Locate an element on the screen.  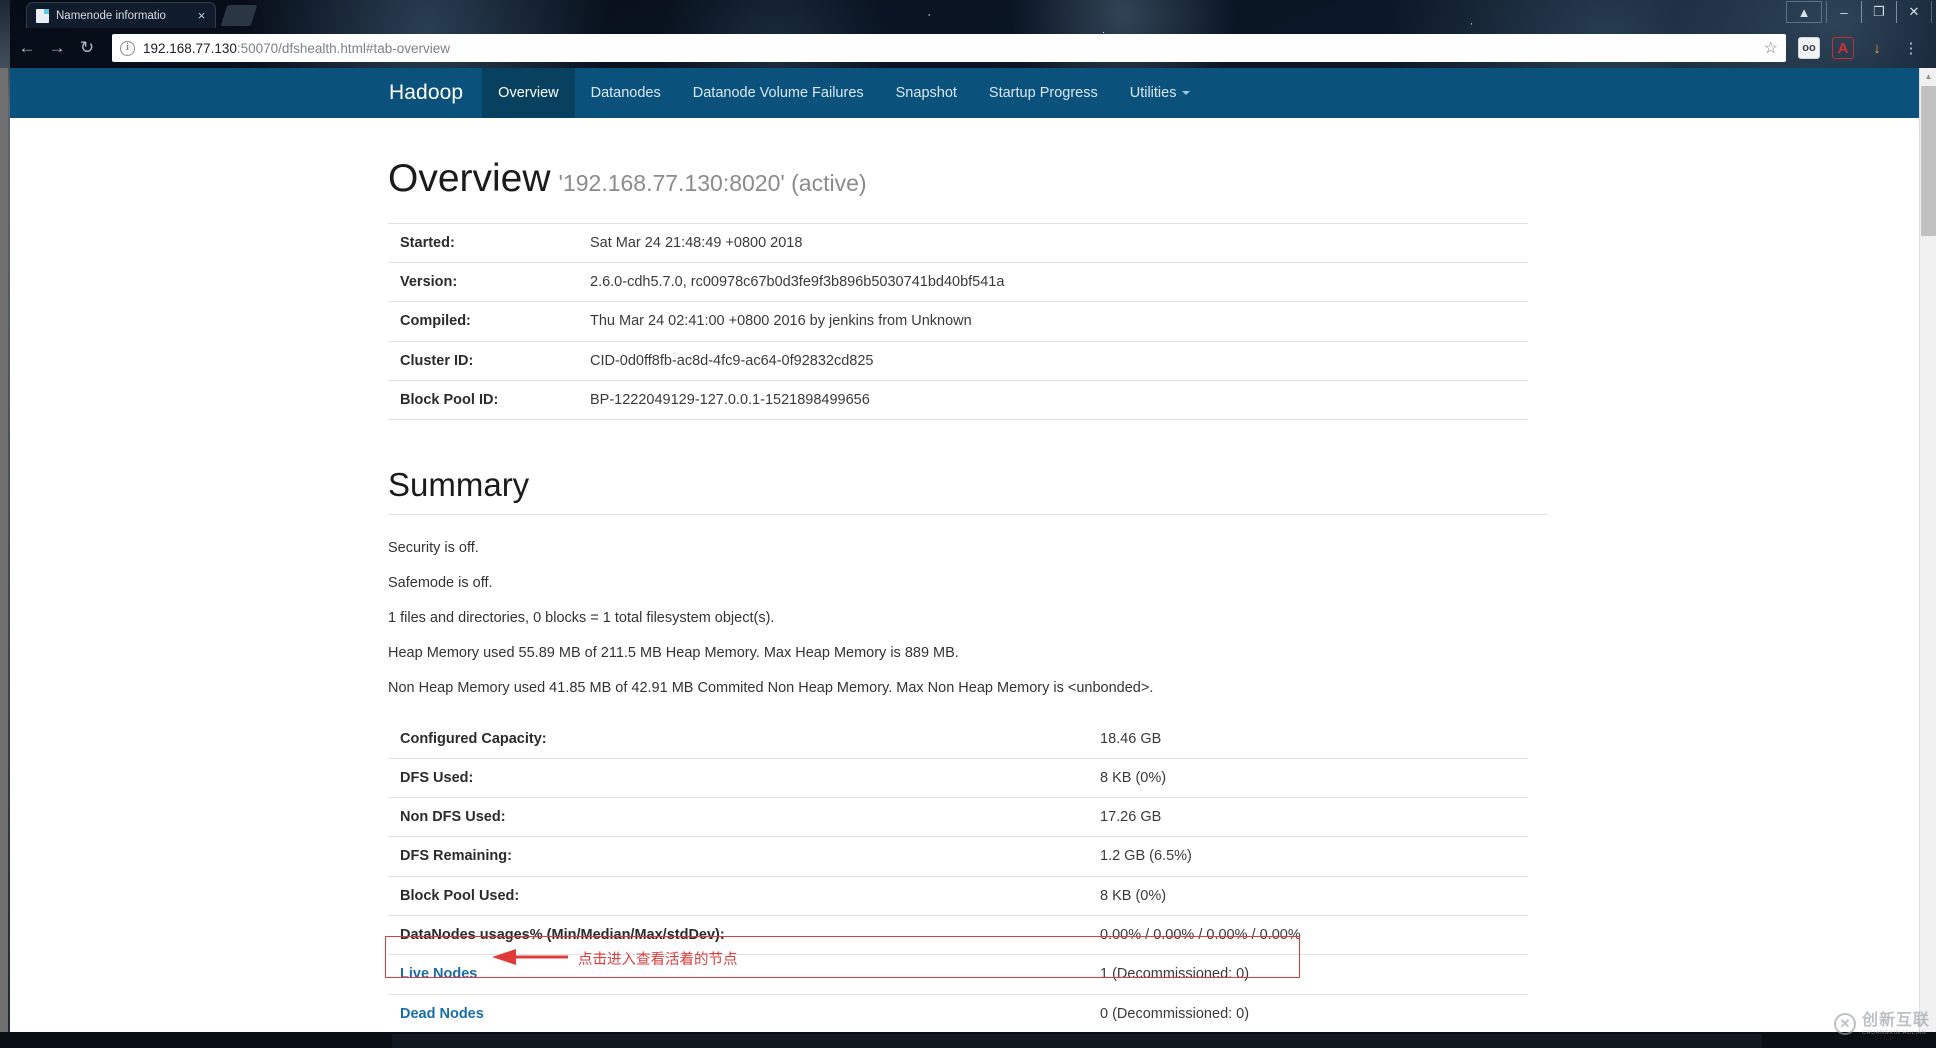
table-row: DFS Remaining: 1.2 GB (6.5%) is located at coordinates (958, 856).